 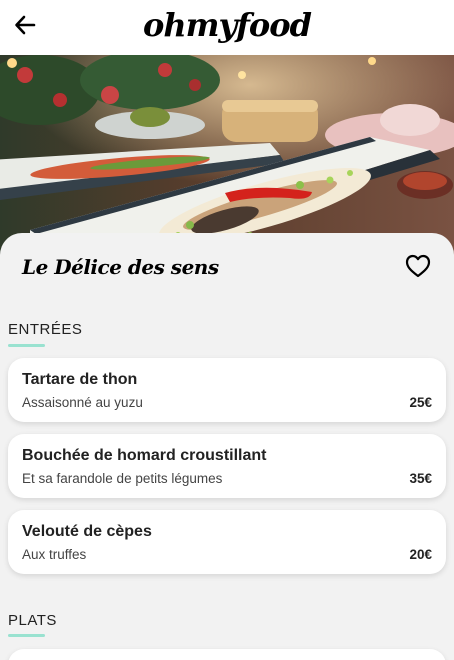 I want to click on dish-card: Velouté de cèpes Aux truffes 20€, so click(x=227, y=542).